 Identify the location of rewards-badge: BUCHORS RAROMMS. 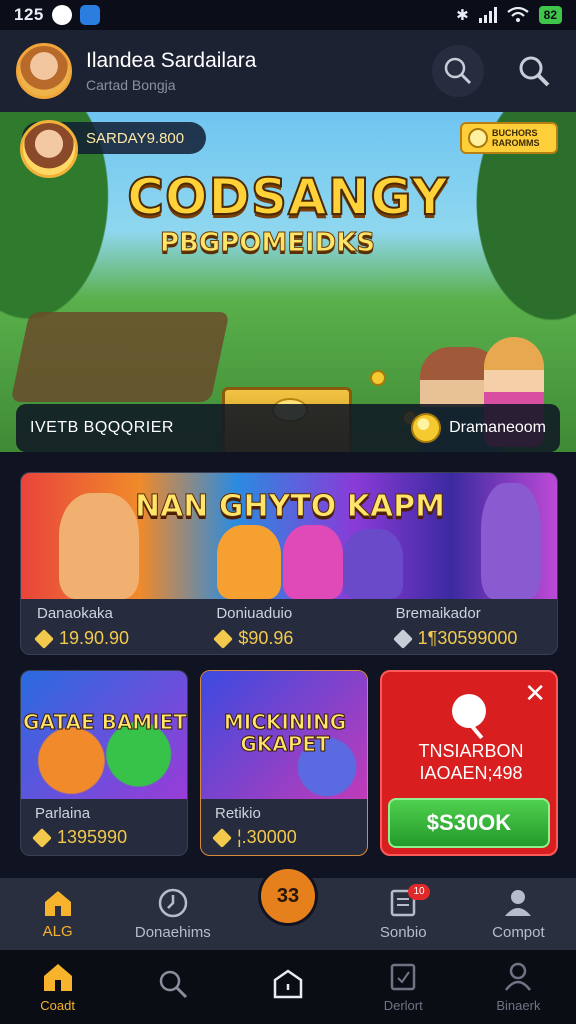
(509, 138).